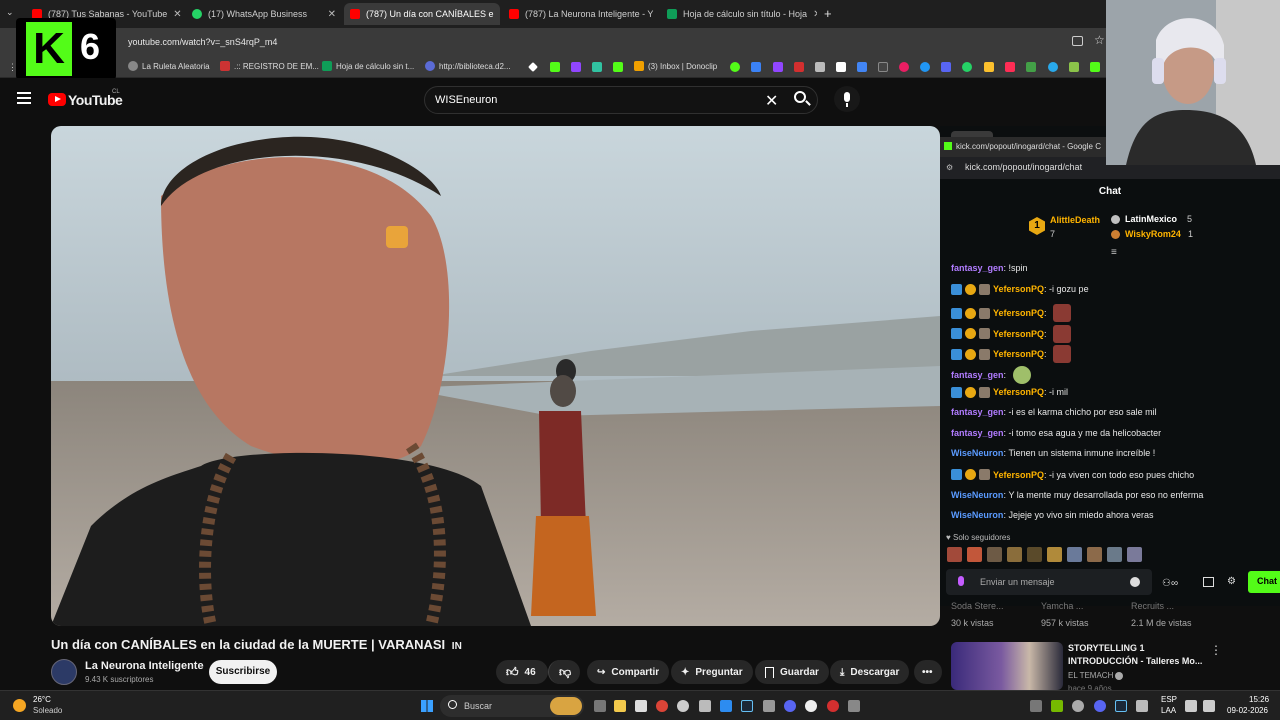 This screenshot has height=720, width=1280. Describe the element at coordinates (925, 67) in the screenshot. I see `messenger-bookmark-icon` at that location.